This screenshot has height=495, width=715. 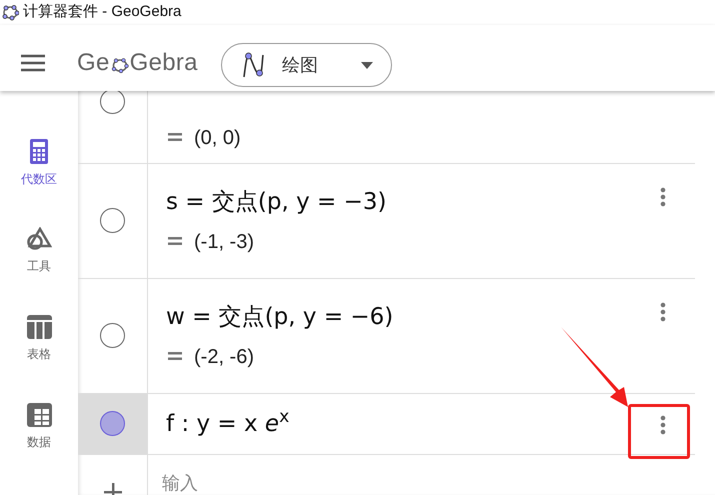 What do you see at coordinates (366, 65) in the screenshot?
I see `caret-icon` at bounding box center [366, 65].